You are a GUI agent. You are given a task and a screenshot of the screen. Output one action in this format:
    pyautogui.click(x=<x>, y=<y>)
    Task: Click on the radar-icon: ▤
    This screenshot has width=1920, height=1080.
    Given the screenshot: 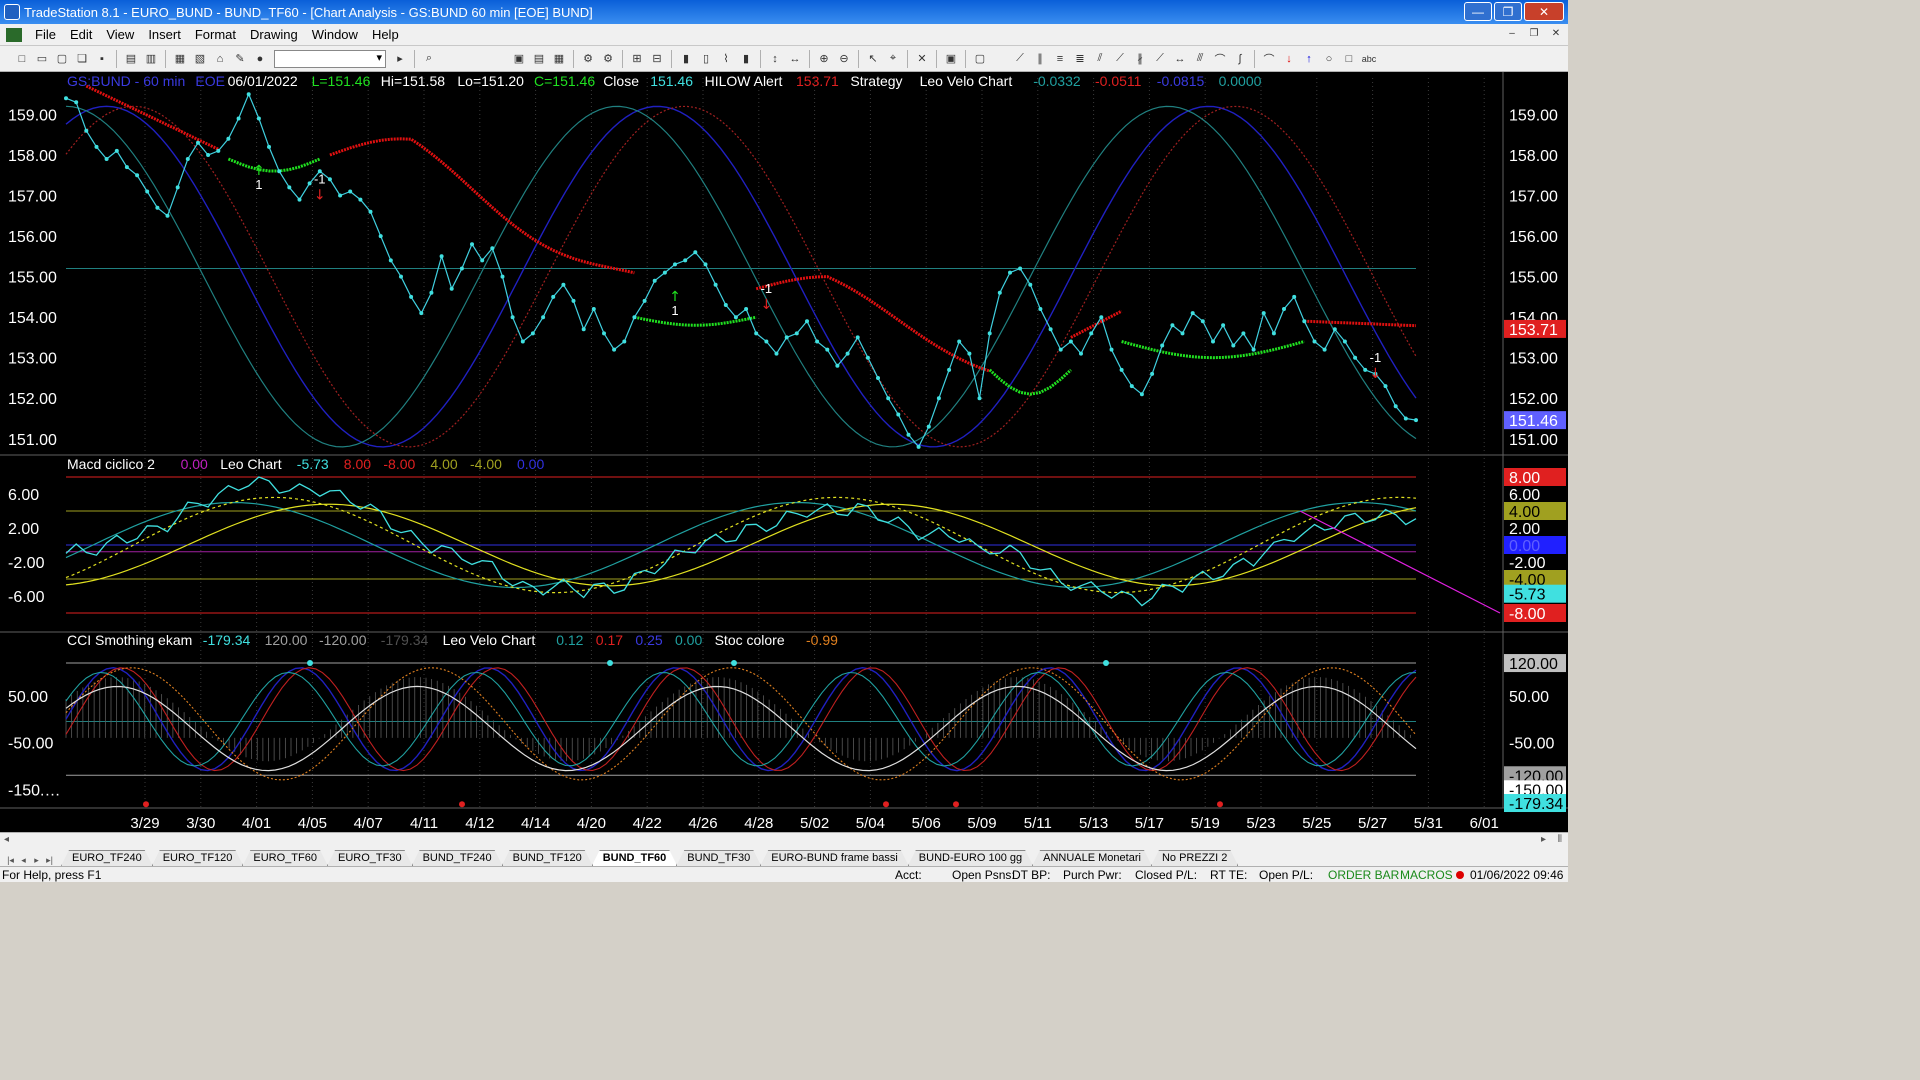 What is the action you would take?
    pyautogui.click(x=539, y=59)
    